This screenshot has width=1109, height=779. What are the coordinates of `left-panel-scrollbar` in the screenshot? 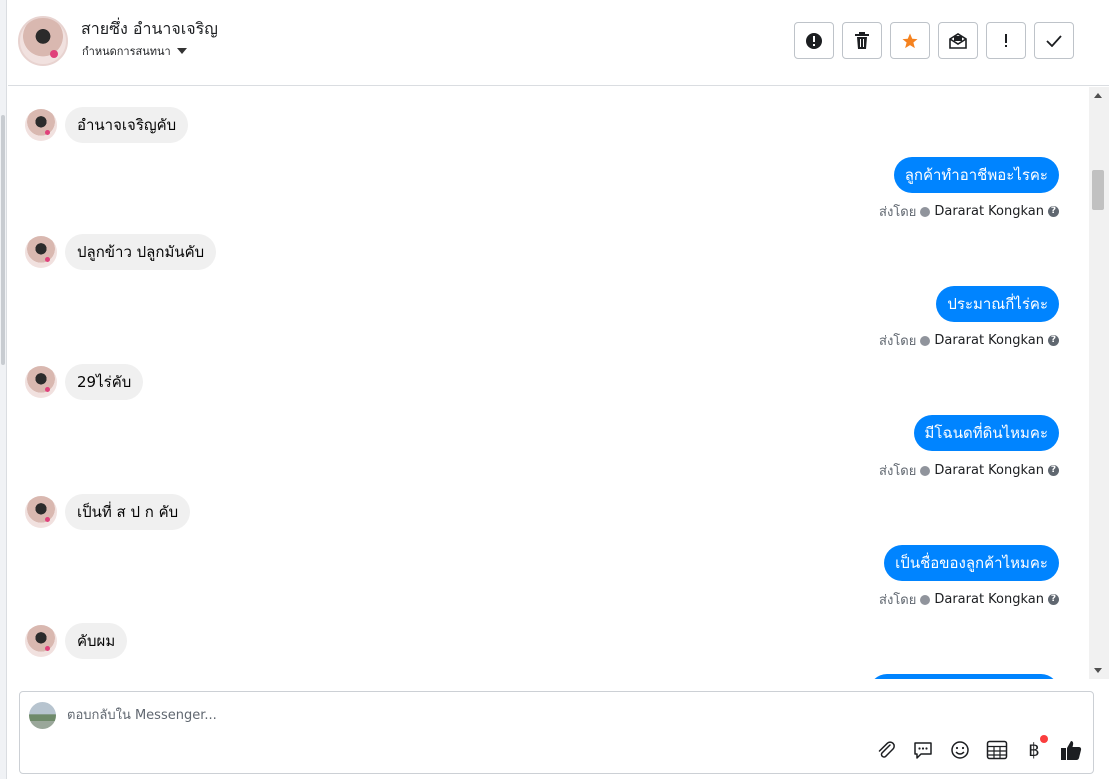 It's located at (3, 389).